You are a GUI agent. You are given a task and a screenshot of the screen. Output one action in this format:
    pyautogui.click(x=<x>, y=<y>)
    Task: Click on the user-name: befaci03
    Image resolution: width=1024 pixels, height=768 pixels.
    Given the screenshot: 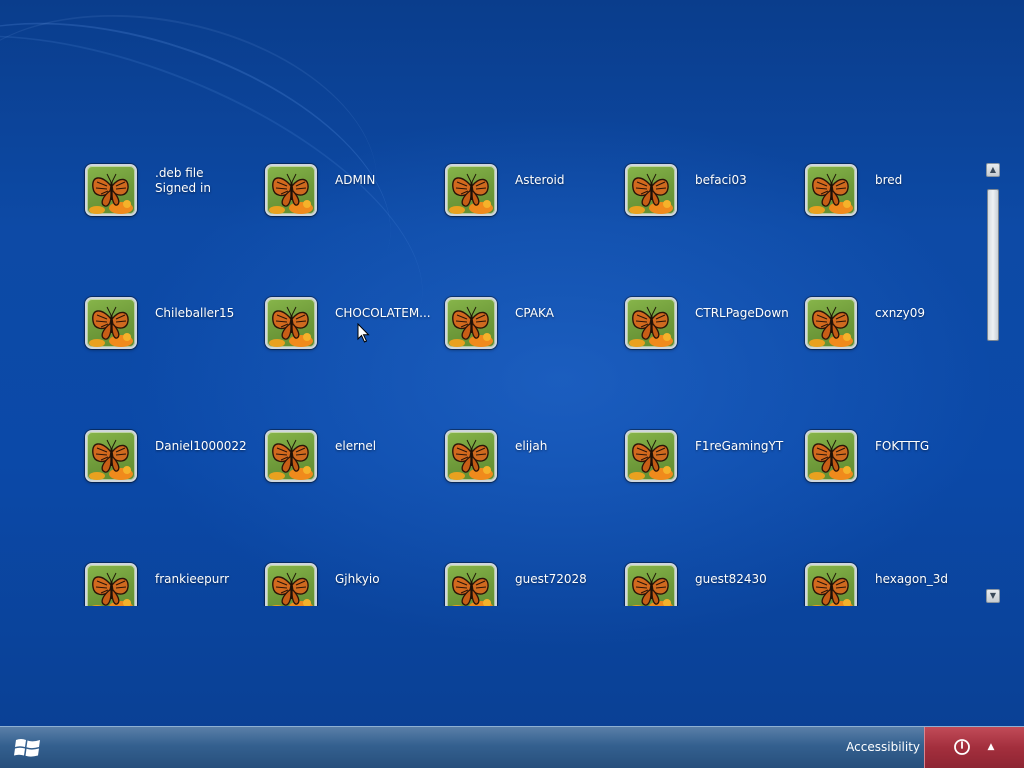 What is the action you would take?
    pyautogui.click(x=747, y=180)
    